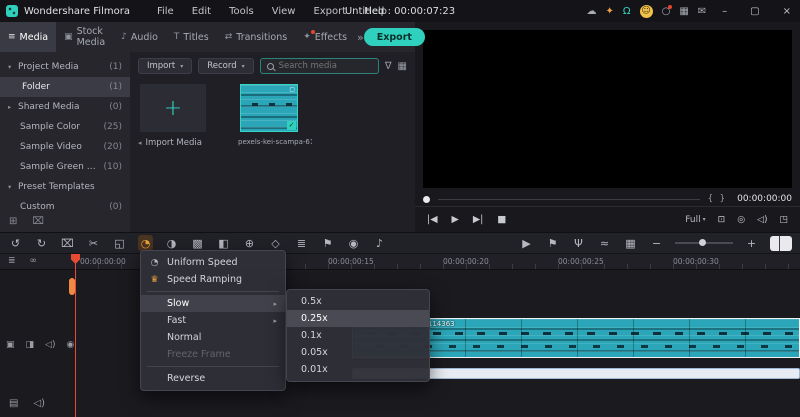  Describe the element at coordinates (360, 37) in the screenshot. I see `more-tabs-button: »` at that location.